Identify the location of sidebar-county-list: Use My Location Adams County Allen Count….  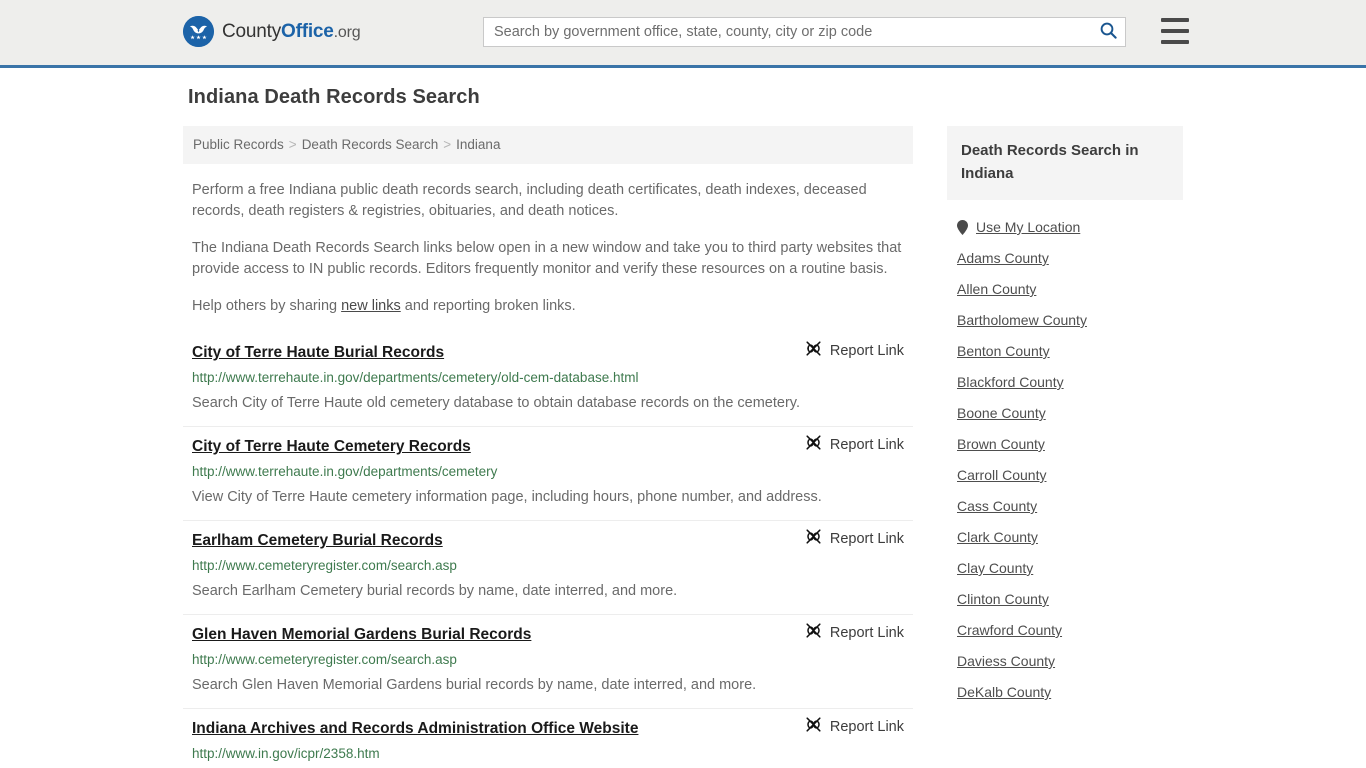
(1065, 454).